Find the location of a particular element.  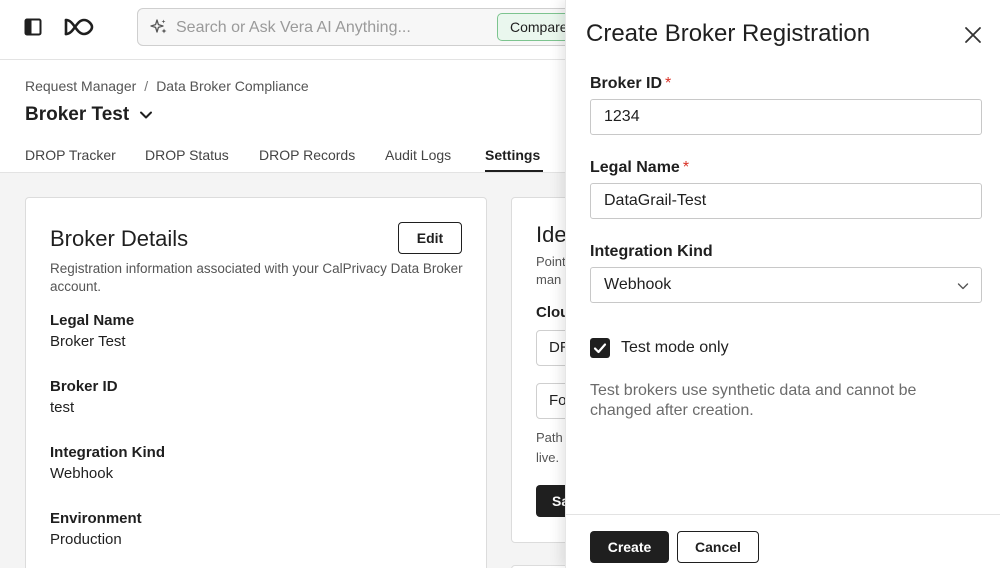

broker-id-label: Broker ID * is located at coordinates (630, 84).